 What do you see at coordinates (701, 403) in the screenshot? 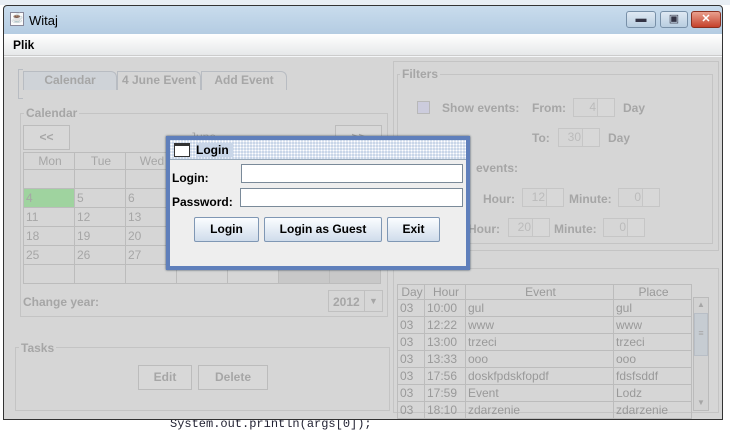
I see `scroll-down-icon: ▼` at bounding box center [701, 403].